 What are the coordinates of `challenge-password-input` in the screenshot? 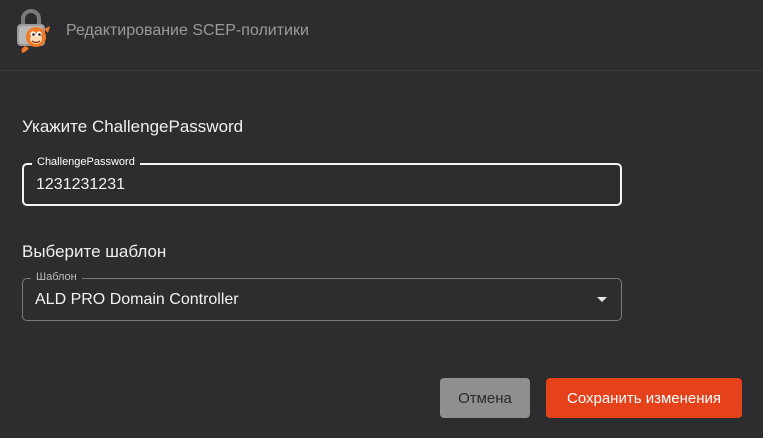 It's located at (316, 185).